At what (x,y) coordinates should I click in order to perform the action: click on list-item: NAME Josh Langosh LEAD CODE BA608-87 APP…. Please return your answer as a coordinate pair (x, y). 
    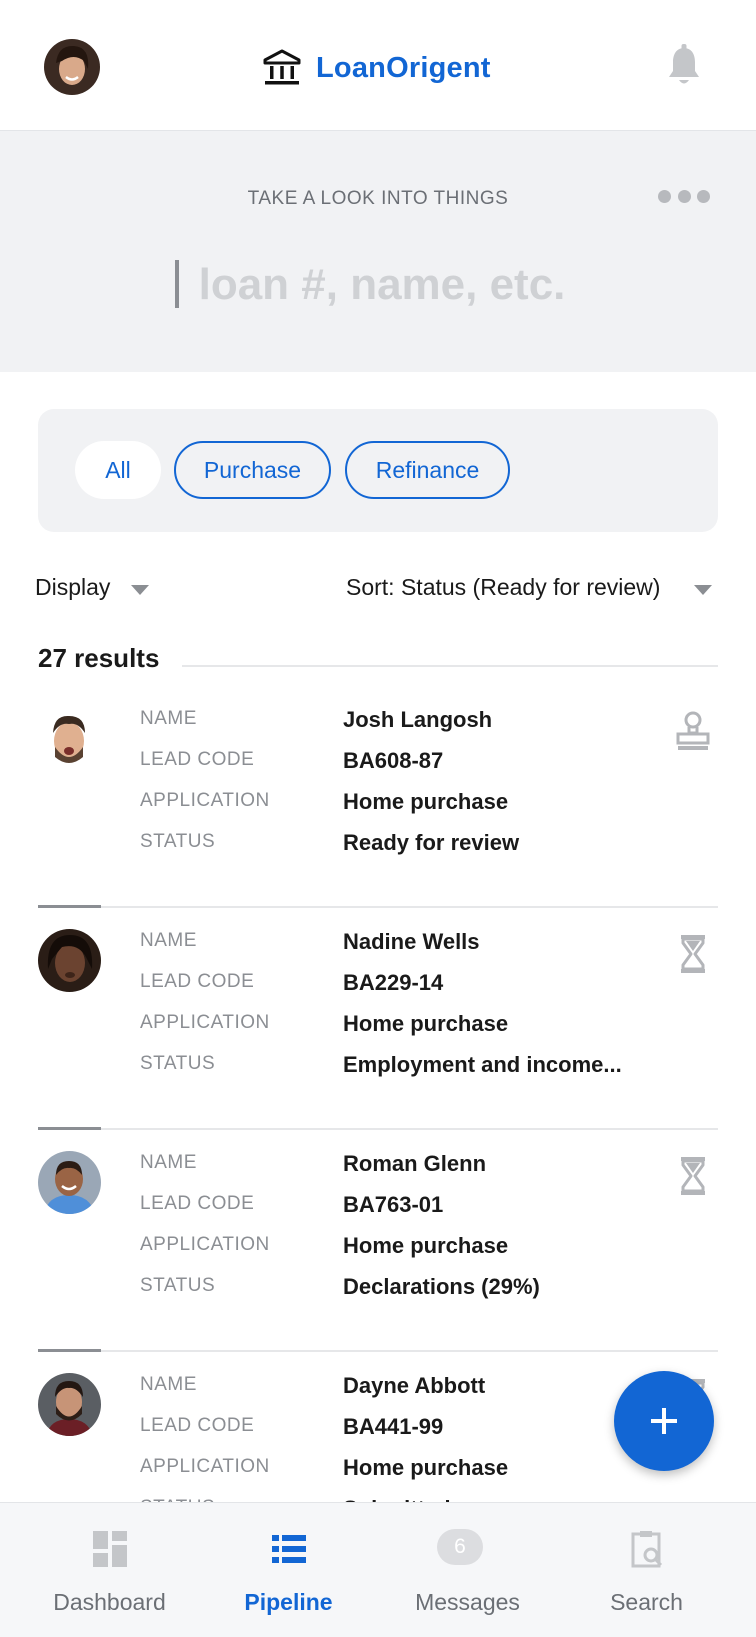
    Looking at the image, I should click on (378, 807).